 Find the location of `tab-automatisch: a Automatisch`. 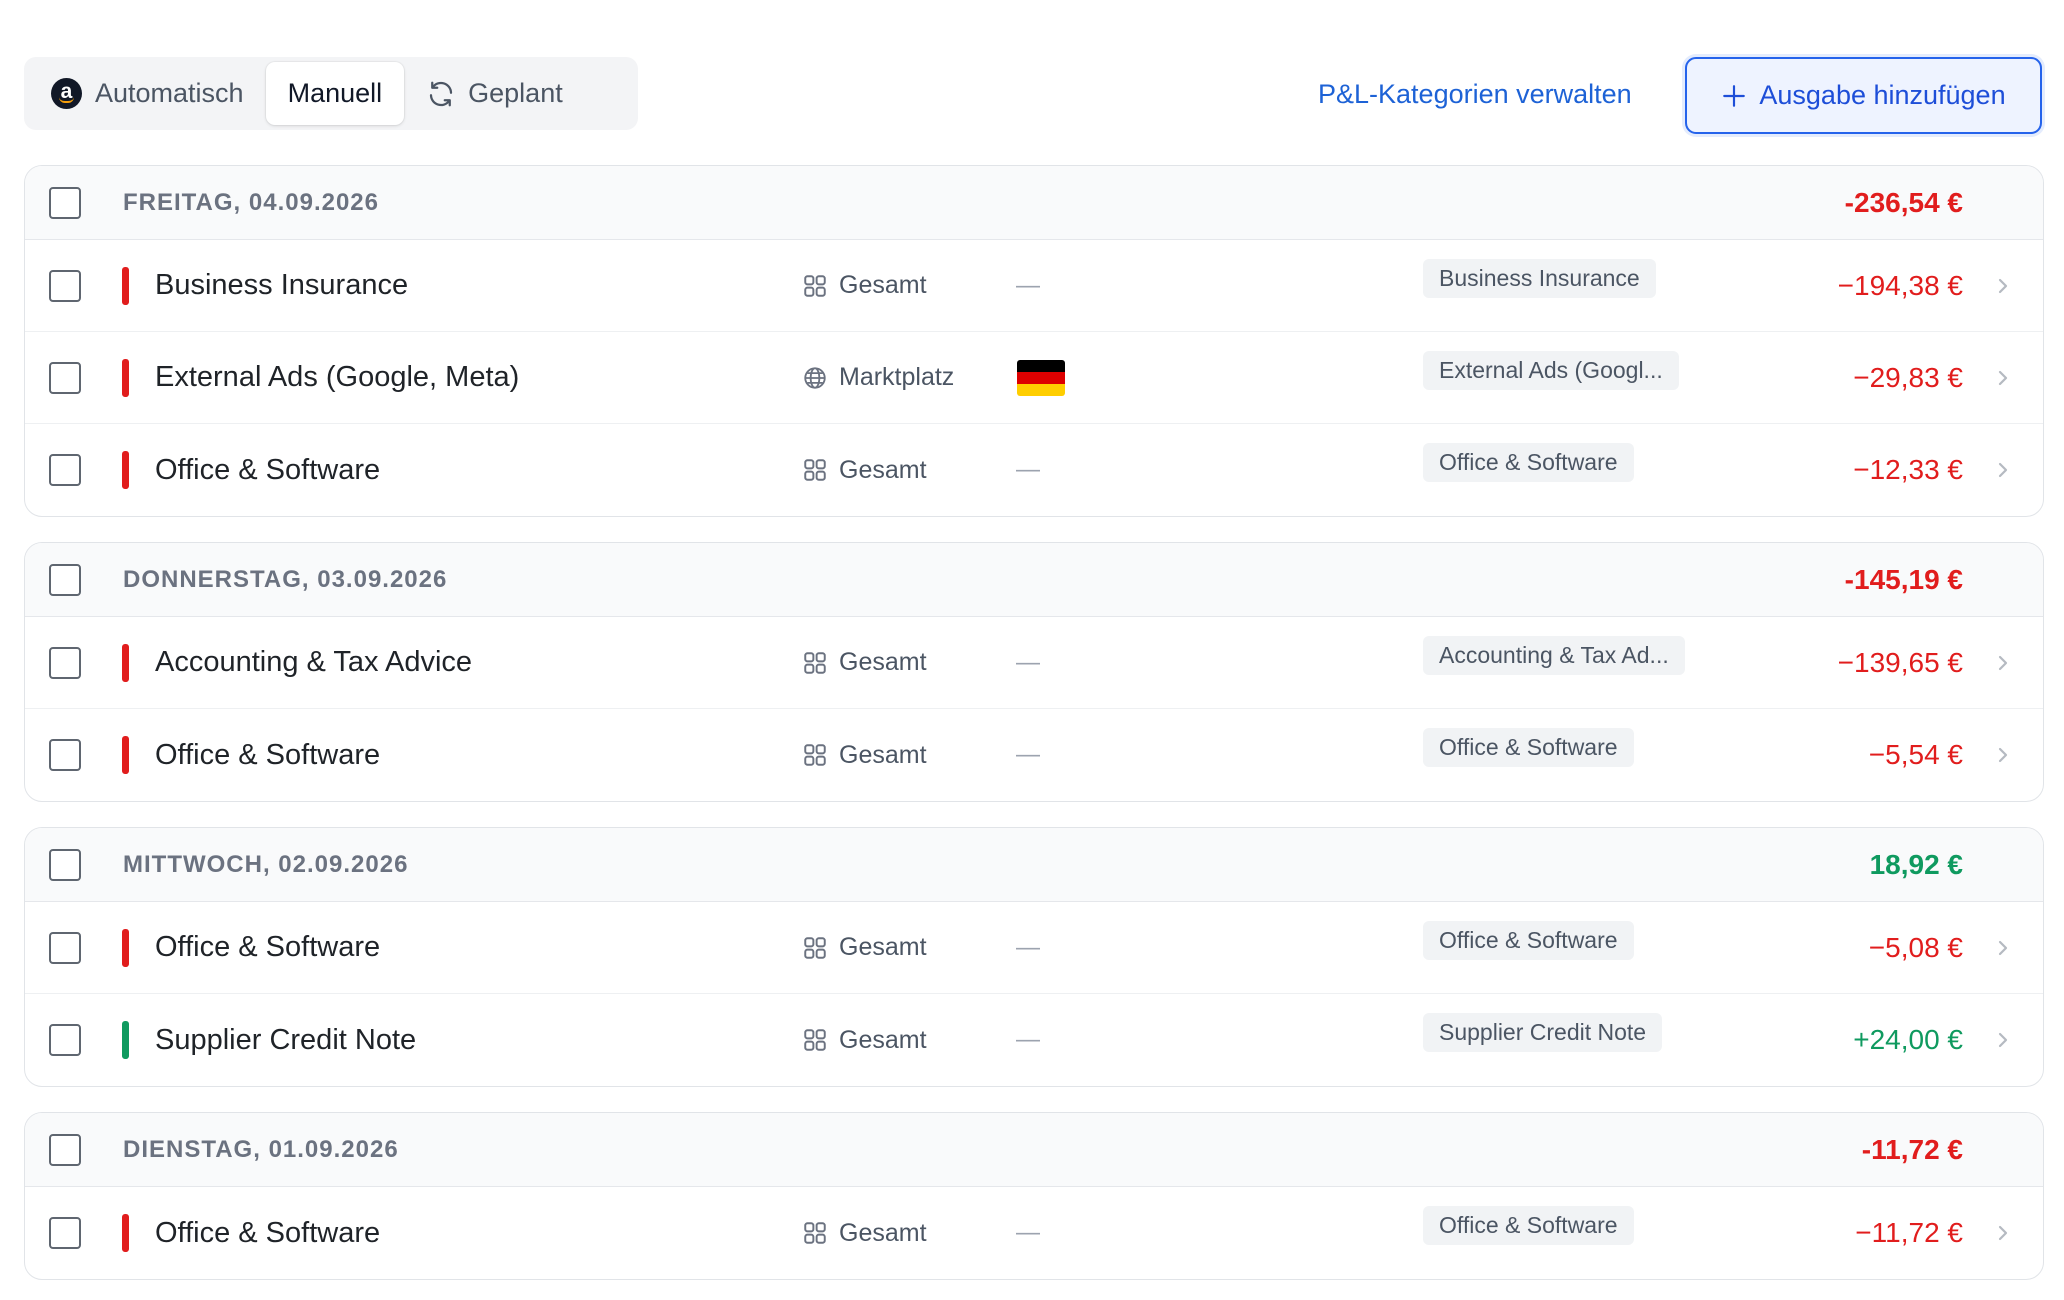

tab-automatisch: a Automatisch is located at coordinates (147, 93).